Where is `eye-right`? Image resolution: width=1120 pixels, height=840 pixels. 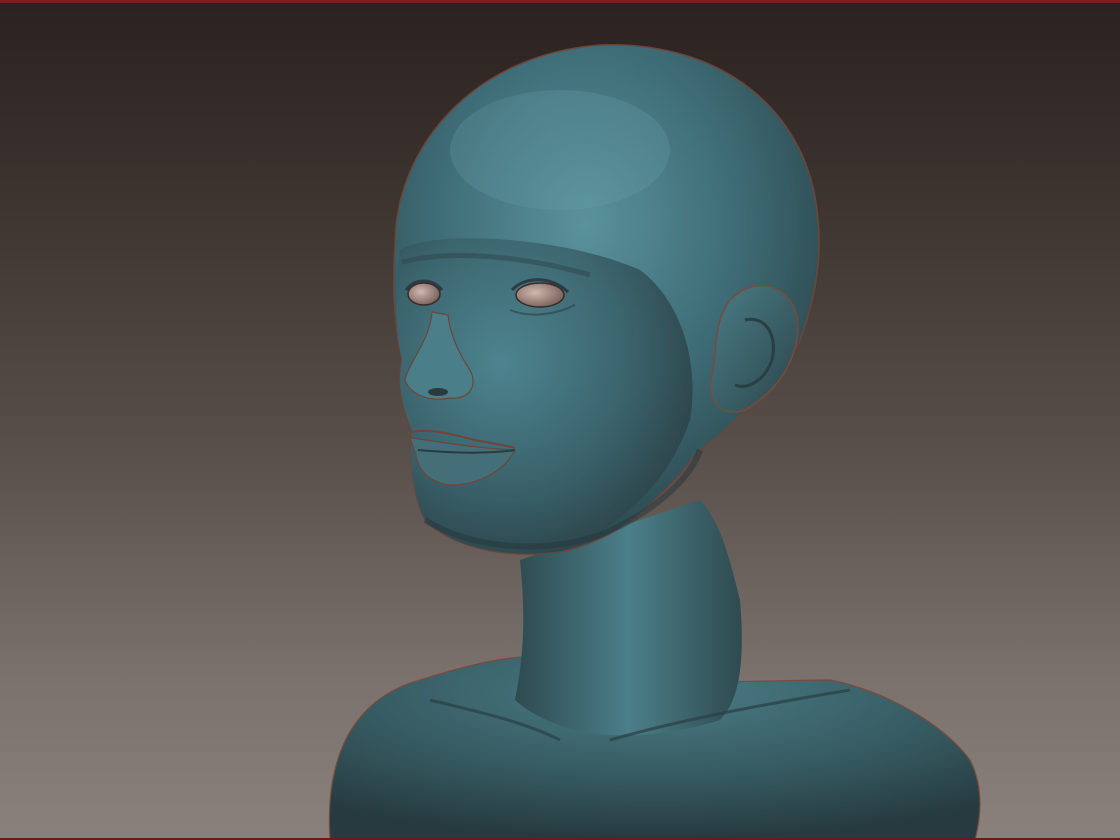
eye-right is located at coordinates (540, 295).